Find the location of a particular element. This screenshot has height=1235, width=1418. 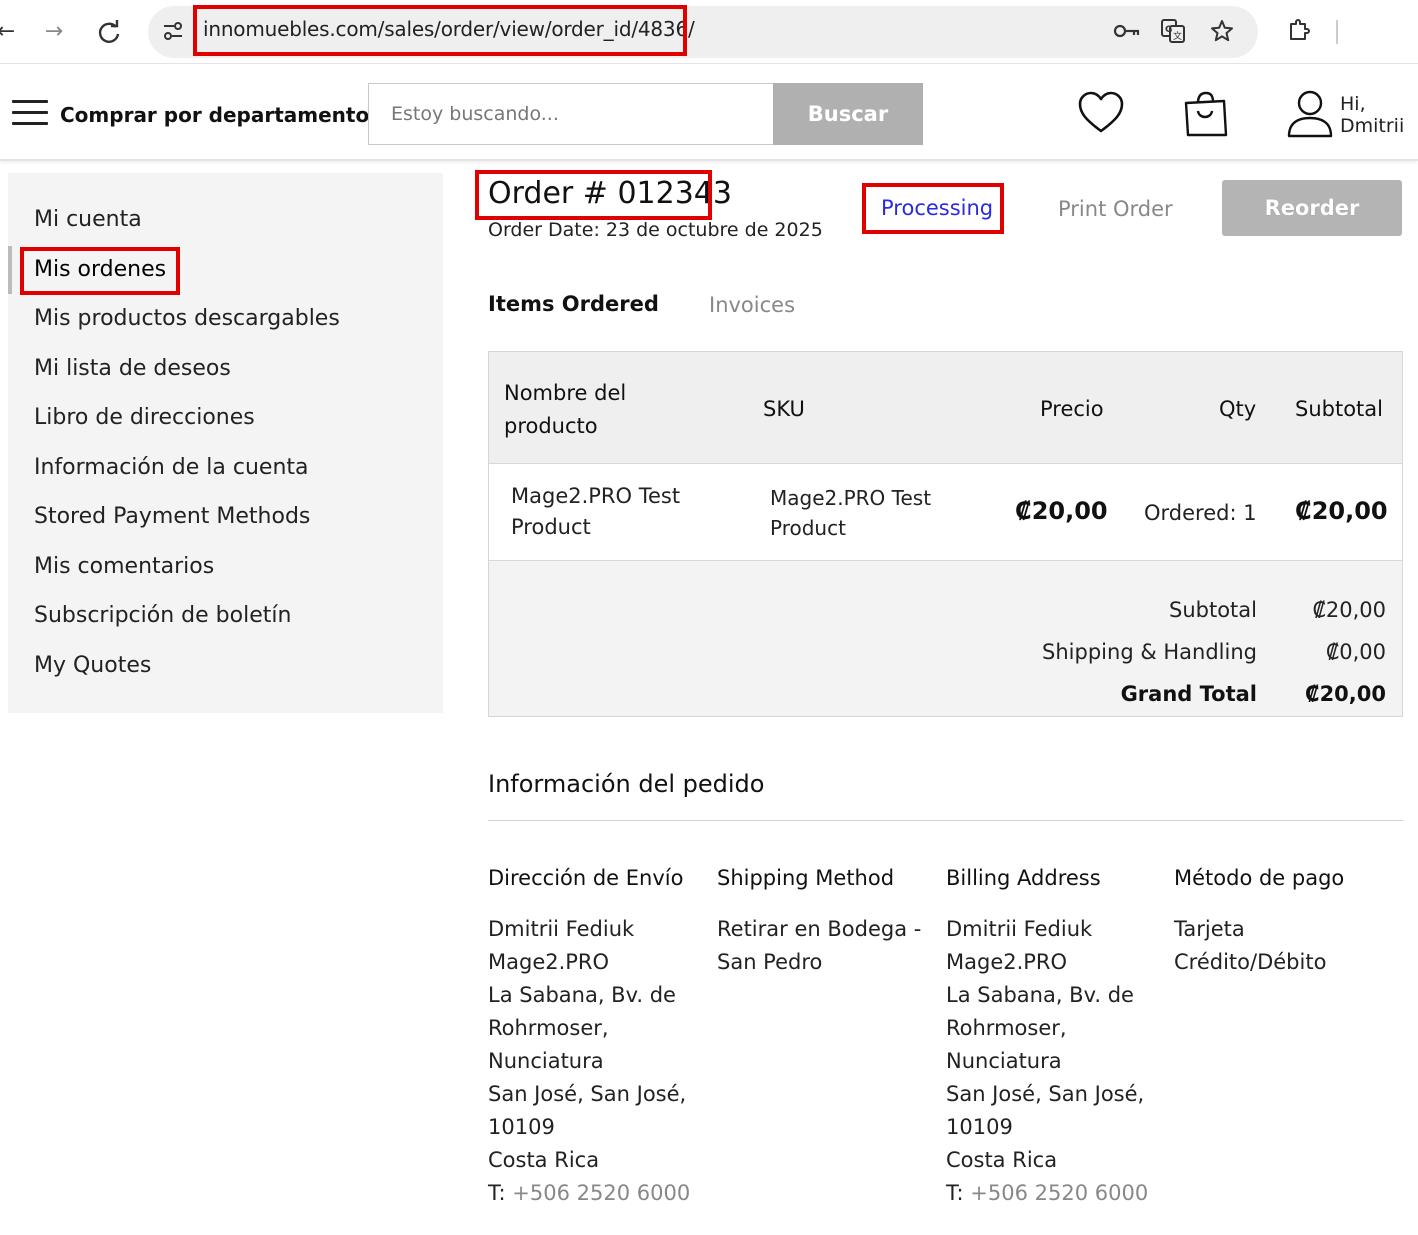

extensions-icon is located at coordinates (1299, 31).